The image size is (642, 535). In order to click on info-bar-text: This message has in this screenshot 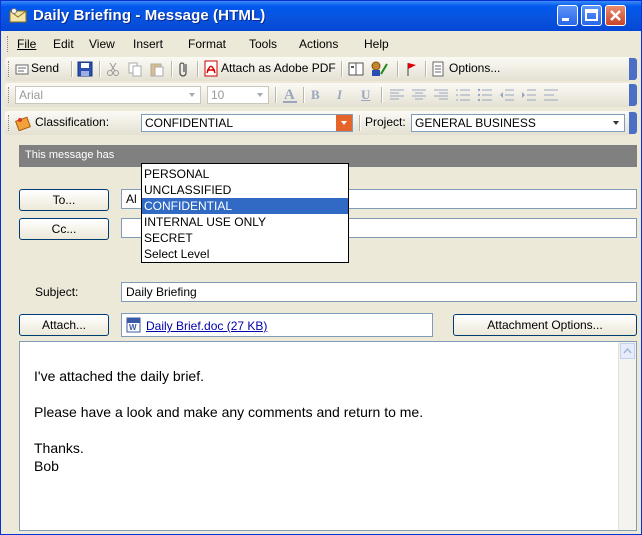, I will do `click(70, 155)`.